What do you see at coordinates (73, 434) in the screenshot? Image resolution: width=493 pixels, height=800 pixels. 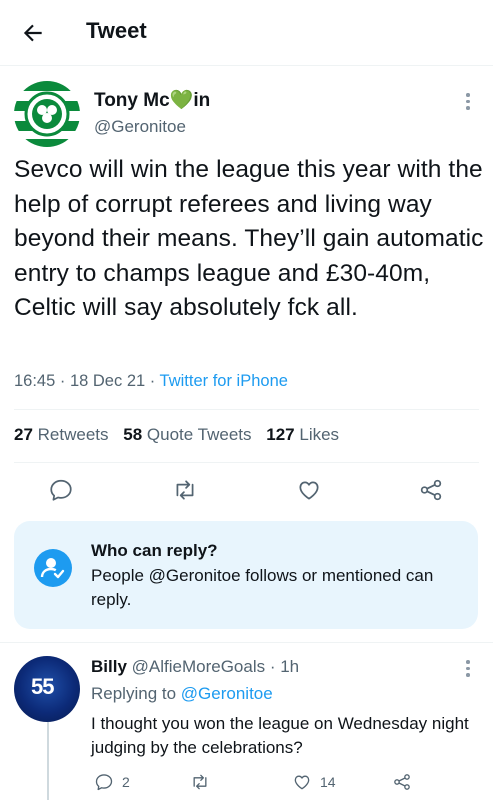 I see `retweets-label: Retweets` at bounding box center [73, 434].